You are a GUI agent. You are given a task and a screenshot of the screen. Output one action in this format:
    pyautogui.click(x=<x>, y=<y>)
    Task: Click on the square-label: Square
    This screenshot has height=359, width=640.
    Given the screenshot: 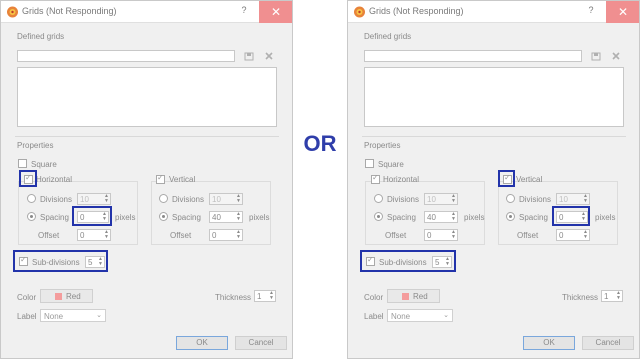 What is the action you would take?
    pyautogui.click(x=44, y=164)
    